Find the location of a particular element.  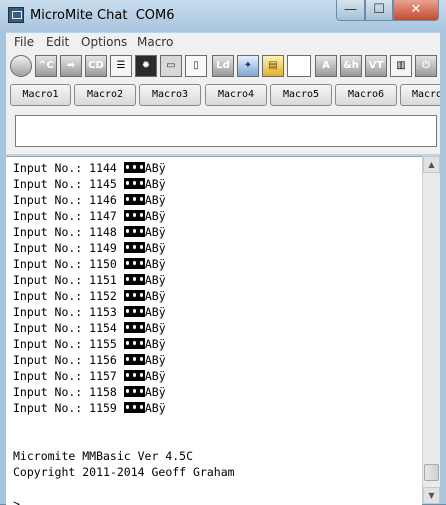

a-icon: A is located at coordinates (326, 66).